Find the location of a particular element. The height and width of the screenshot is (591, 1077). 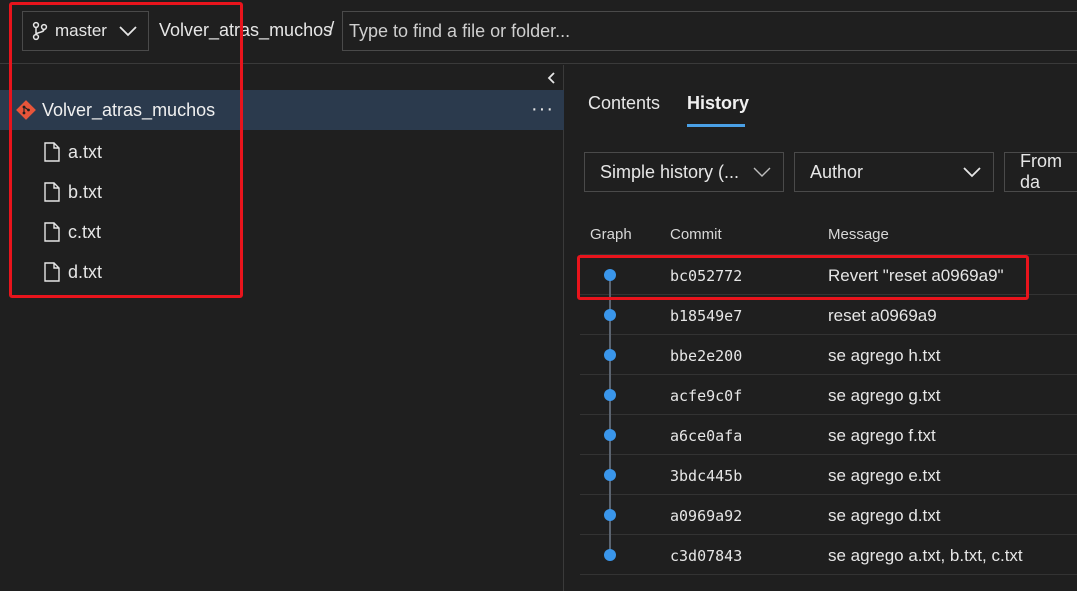

from-date-dropdown: From da is located at coordinates (1040, 172).